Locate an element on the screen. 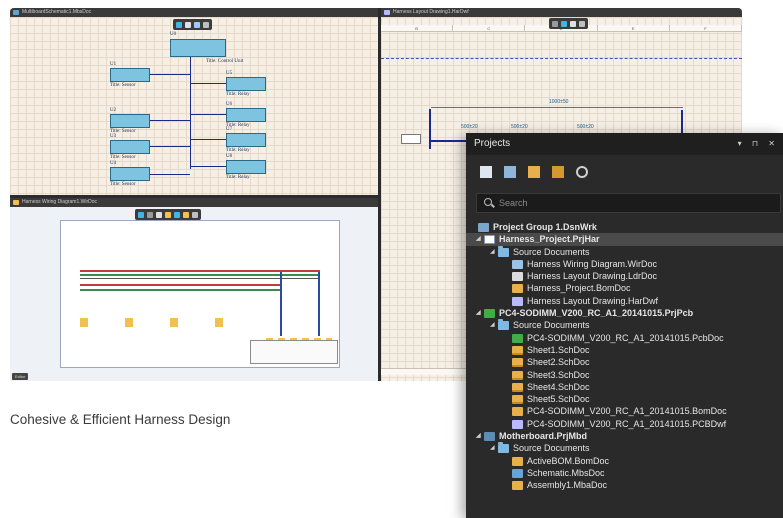 This screenshot has width=783, height=518. schematic-pane-title: MultiboardSchematic1.MbsDoc is located at coordinates (194, 12).